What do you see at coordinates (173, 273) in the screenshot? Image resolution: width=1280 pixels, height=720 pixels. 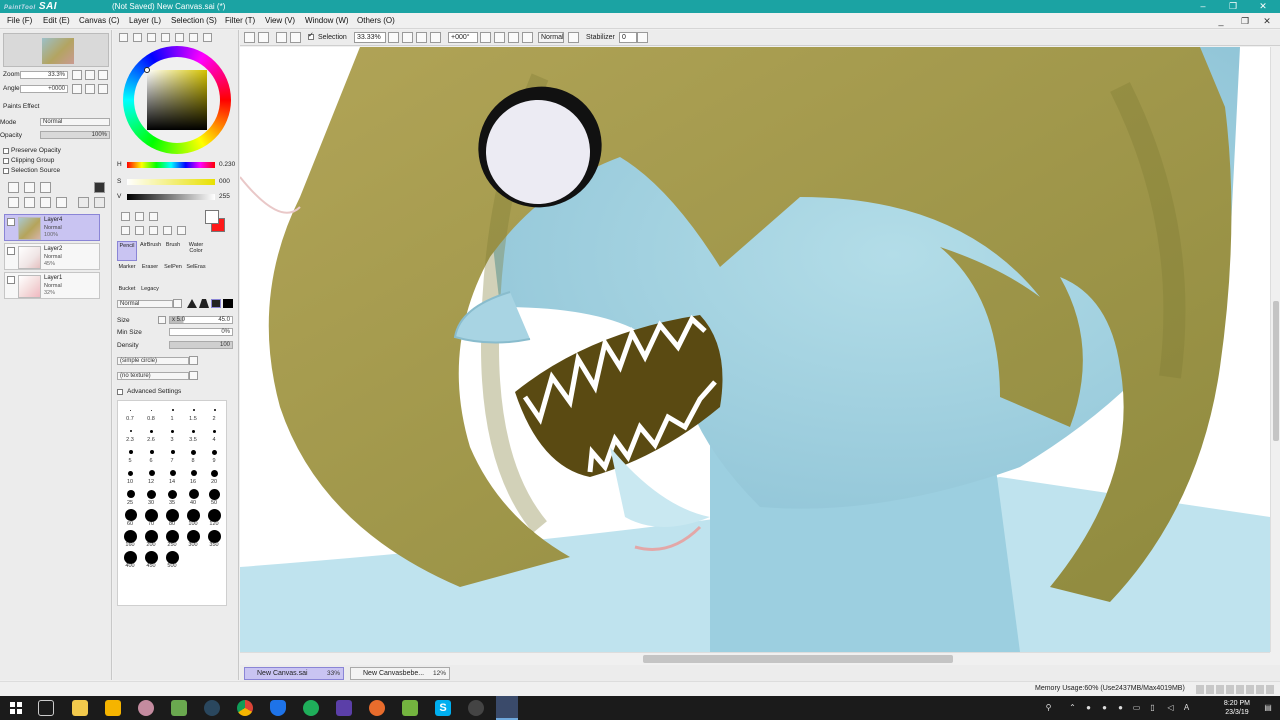 I see `tool-selpen: SelPen` at bounding box center [173, 273].